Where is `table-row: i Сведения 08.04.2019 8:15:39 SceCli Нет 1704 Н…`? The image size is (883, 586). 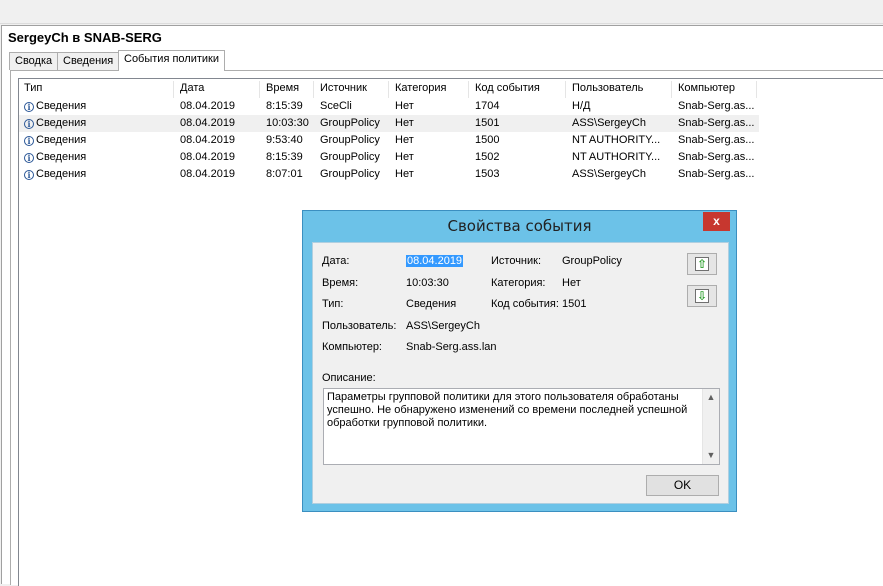 table-row: i Сведения 08.04.2019 8:15:39 SceCli Нет 1704 Н… is located at coordinates (389, 106).